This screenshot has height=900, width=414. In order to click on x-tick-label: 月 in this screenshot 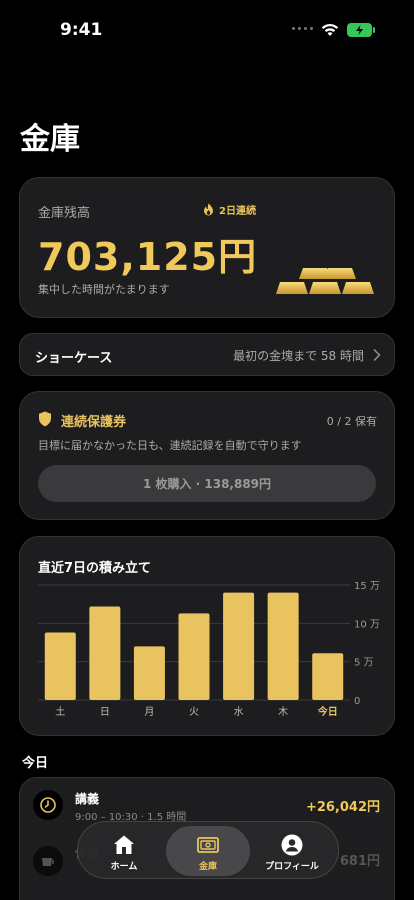, I will do `click(149, 712)`.